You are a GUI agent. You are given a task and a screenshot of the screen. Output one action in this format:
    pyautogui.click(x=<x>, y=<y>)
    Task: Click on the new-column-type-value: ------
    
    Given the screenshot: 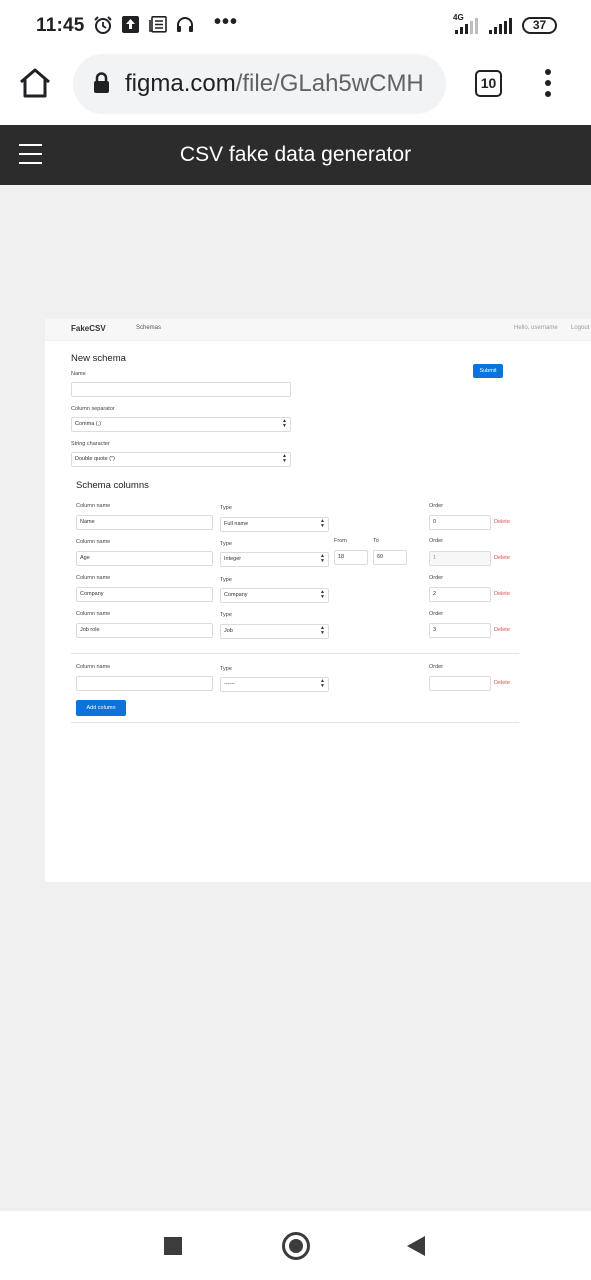 What is the action you would take?
    pyautogui.click(x=229, y=684)
    